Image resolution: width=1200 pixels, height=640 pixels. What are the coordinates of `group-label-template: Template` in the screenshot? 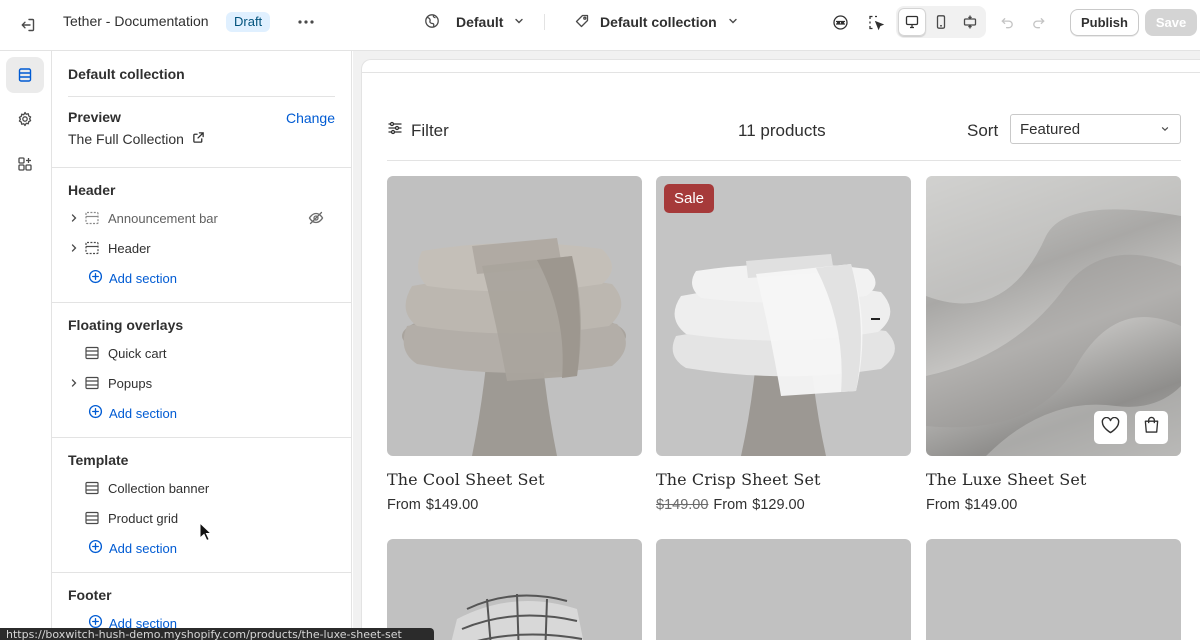 It's located at (98, 460).